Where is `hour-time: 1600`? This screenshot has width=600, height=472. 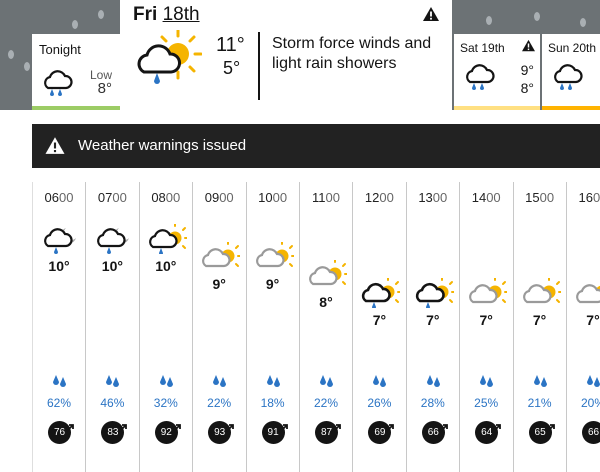
hour-time: 1600 is located at coordinates (583, 197).